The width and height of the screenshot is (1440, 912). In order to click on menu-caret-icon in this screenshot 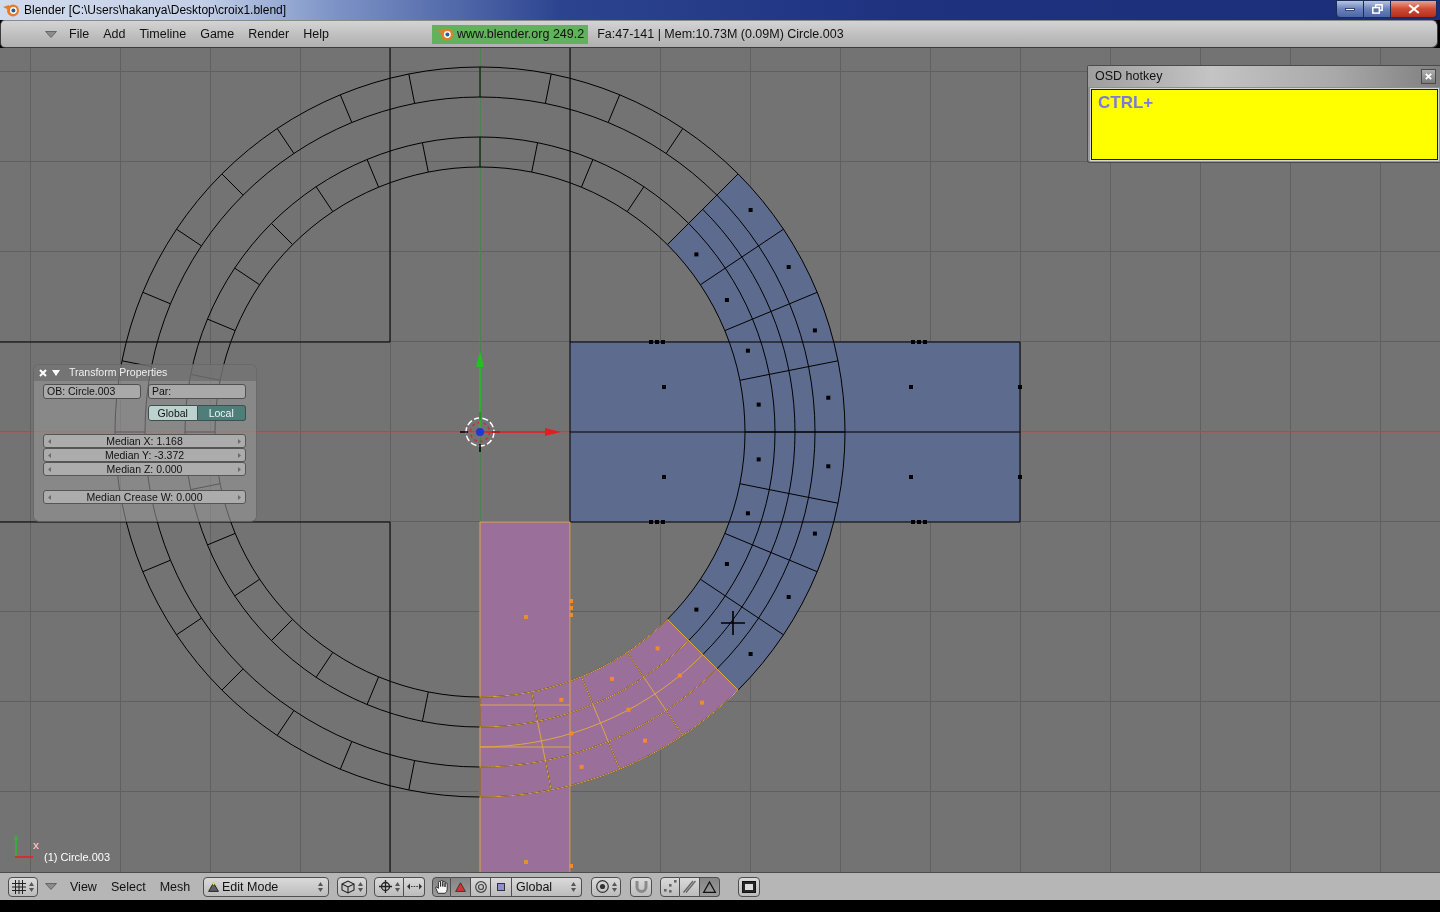, I will do `click(51, 34)`.